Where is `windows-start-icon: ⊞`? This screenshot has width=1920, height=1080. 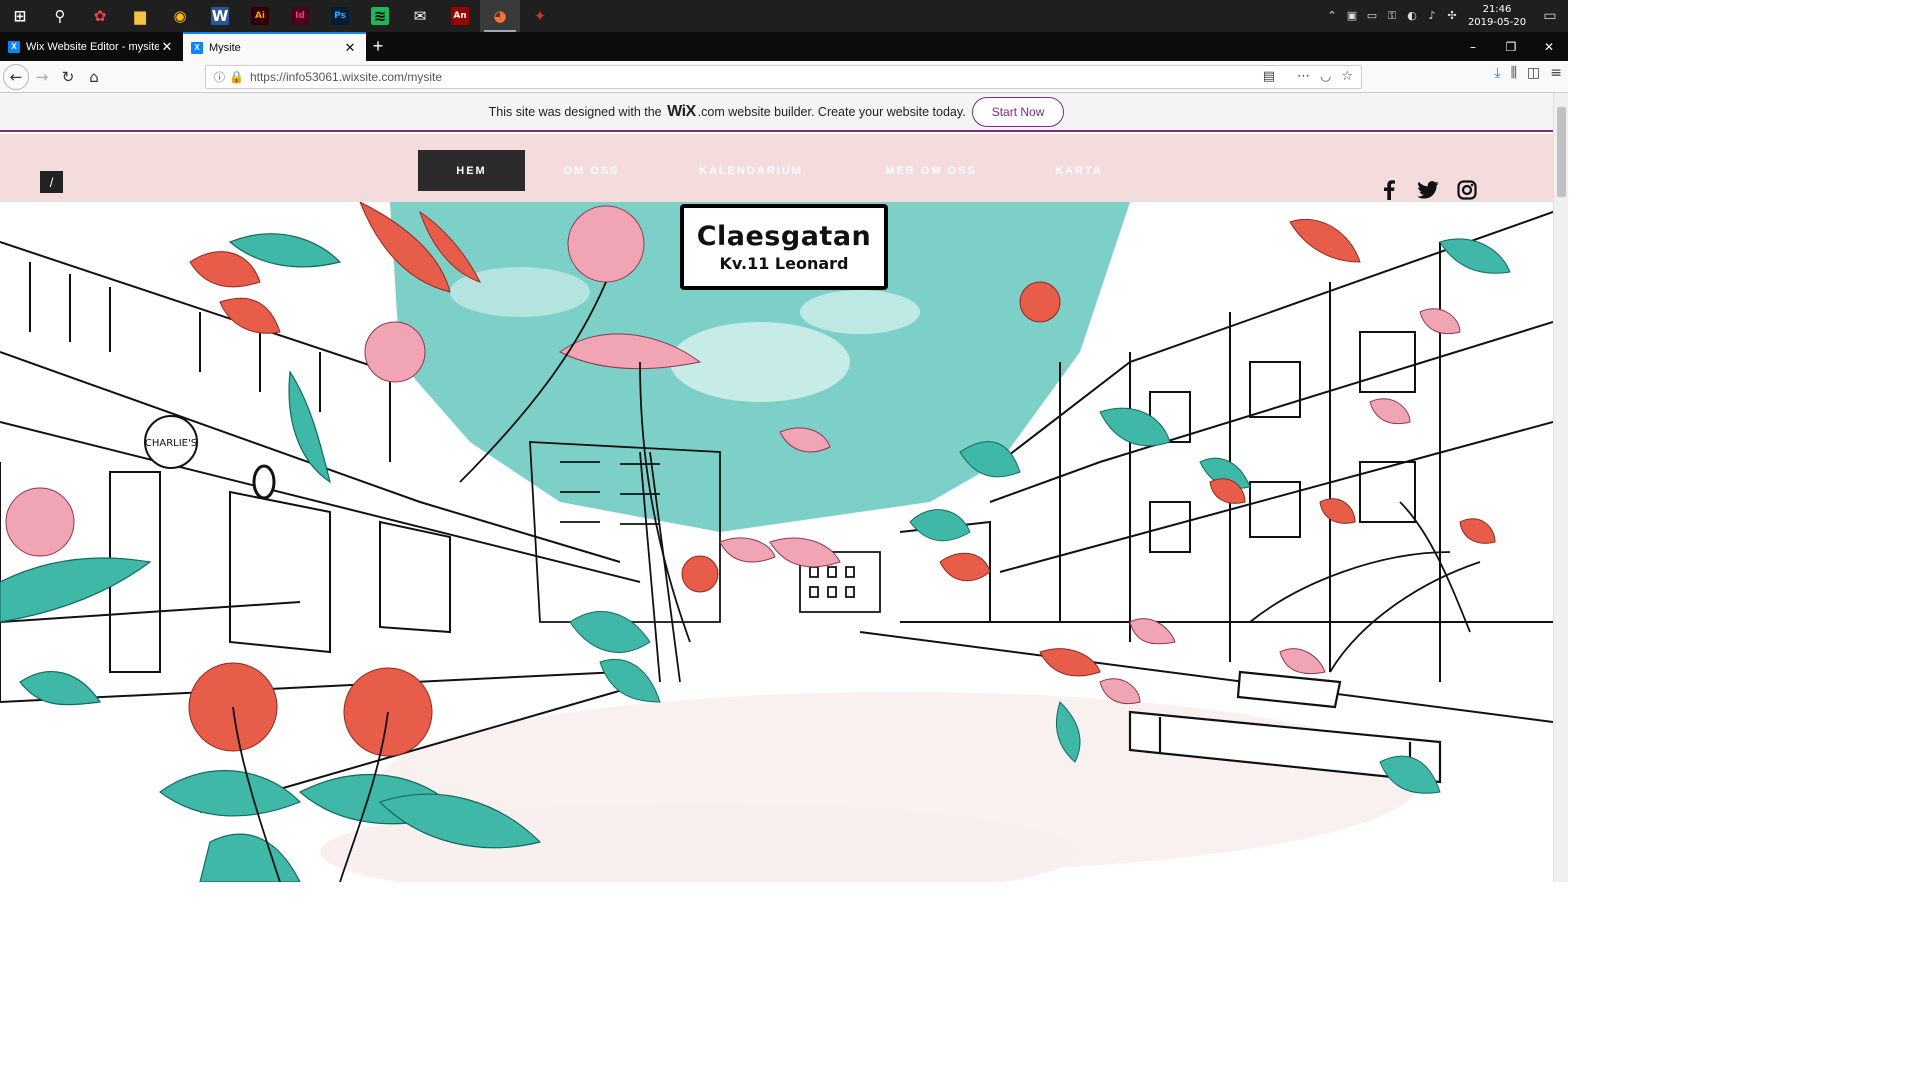
windows-start-icon: ⊞ is located at coordinates (20, 16).